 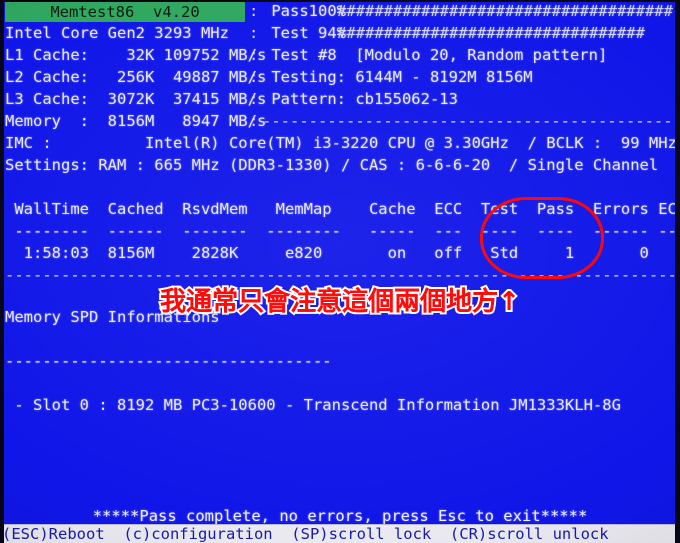 I want to click on testing-range-line: Testing: 6144M - 8192M 8156M, so click(x=397, y=77).